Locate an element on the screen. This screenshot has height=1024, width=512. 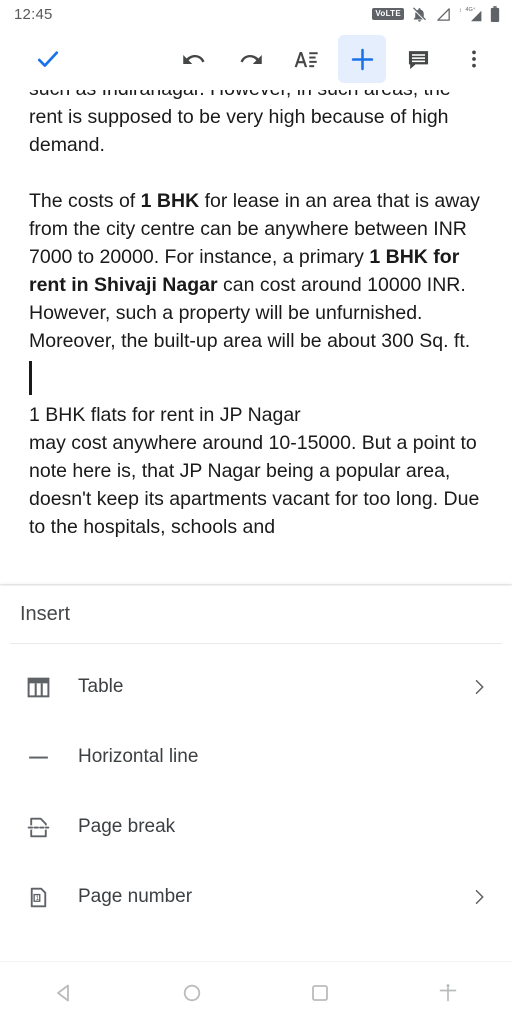
table-icon is located at coordinates (38, 687).